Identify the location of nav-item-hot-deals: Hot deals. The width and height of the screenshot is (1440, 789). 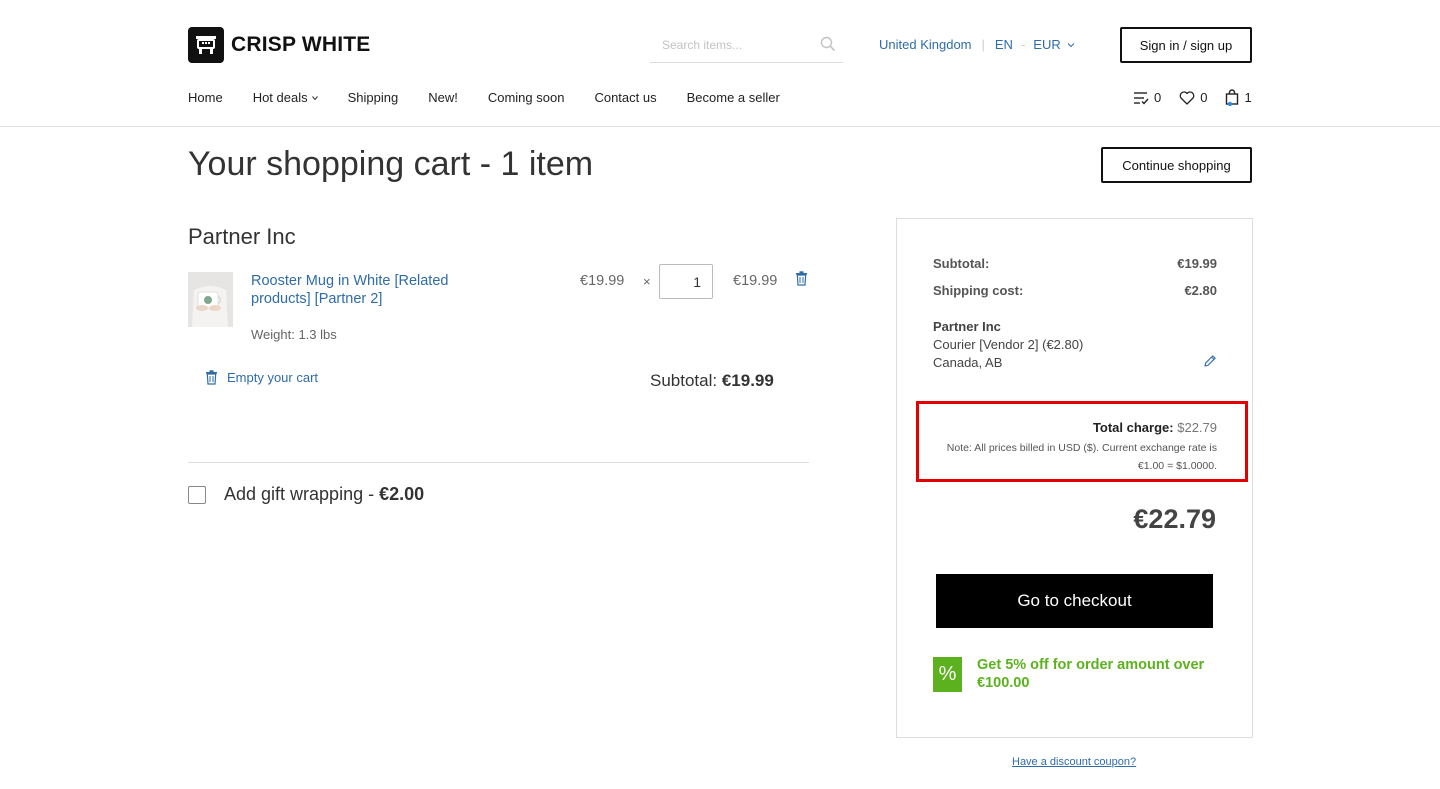
(285, 97).